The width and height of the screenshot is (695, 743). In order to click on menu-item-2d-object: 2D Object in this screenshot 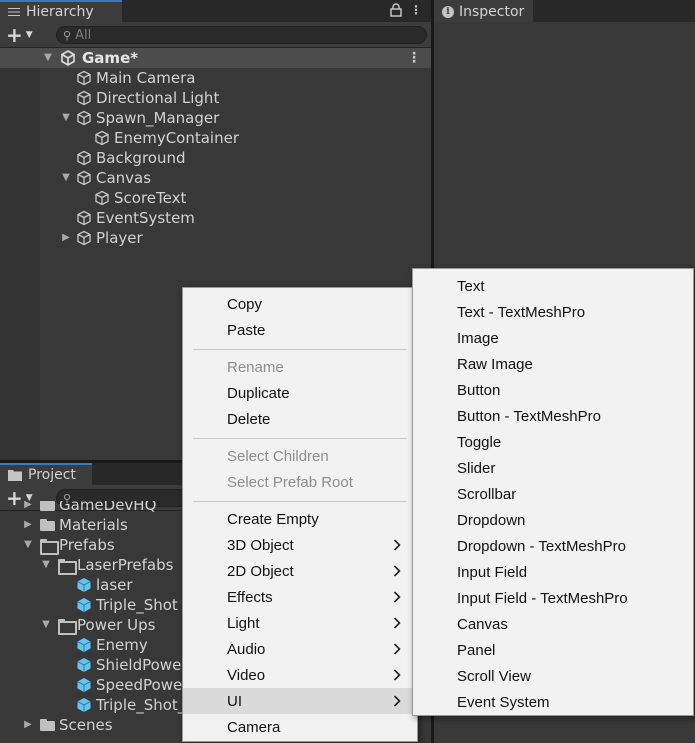, I will do `click(300, 571)`.